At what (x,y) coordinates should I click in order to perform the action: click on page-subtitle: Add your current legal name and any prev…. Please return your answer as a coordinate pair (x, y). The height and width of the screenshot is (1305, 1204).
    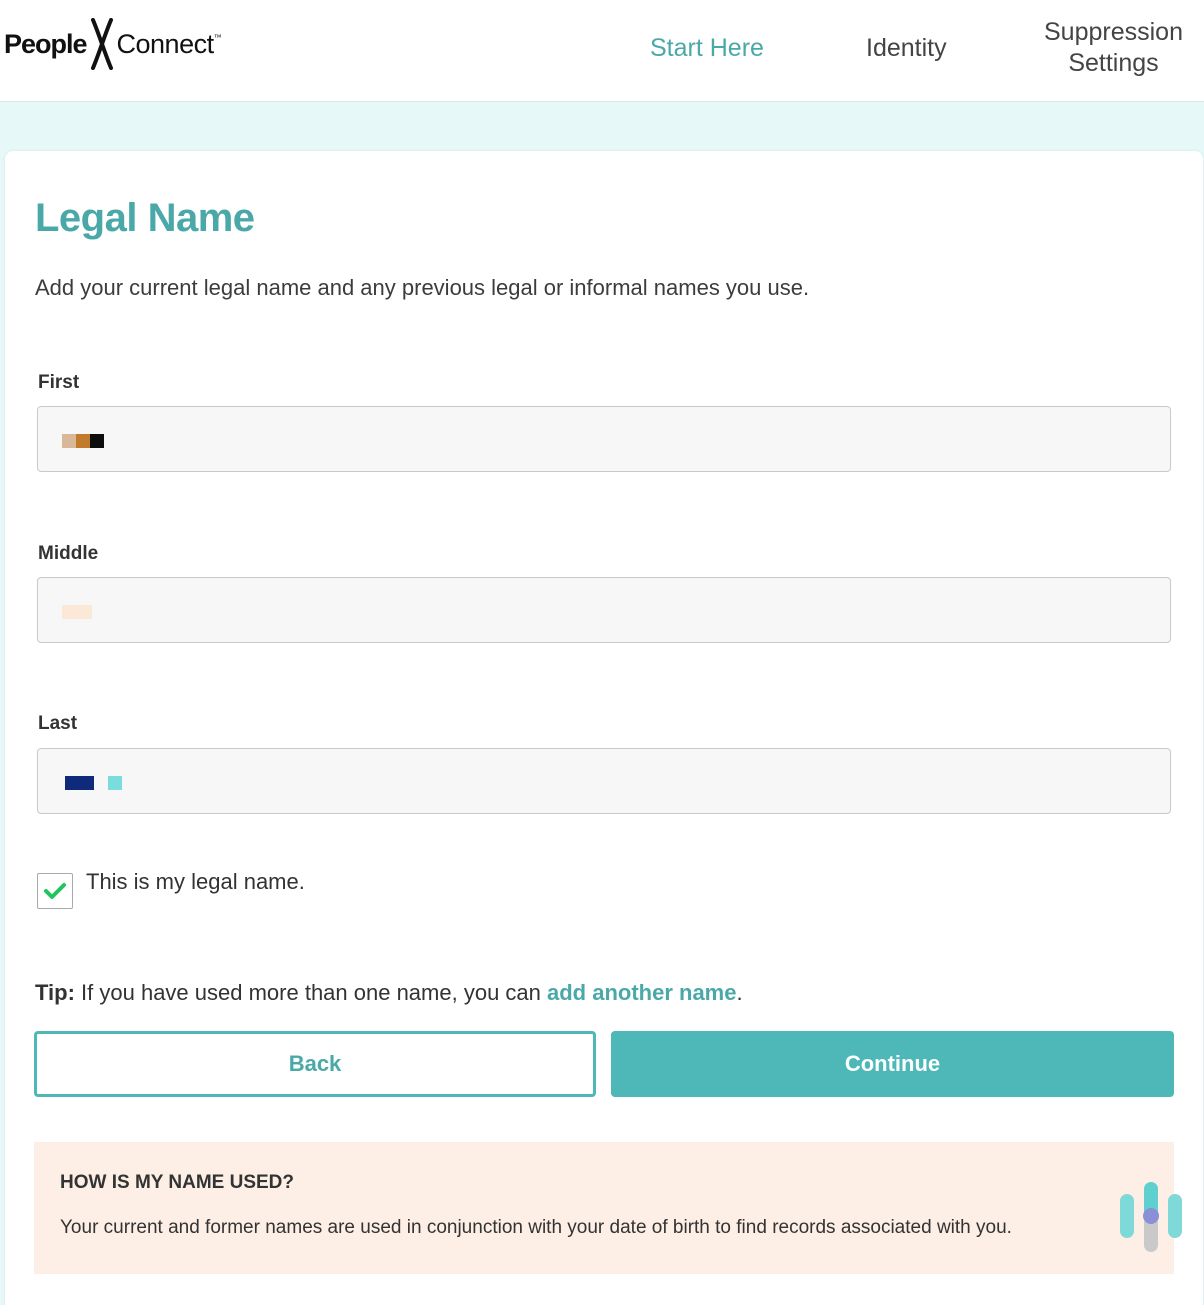
    Looking at the image, I should click on (422, 287).